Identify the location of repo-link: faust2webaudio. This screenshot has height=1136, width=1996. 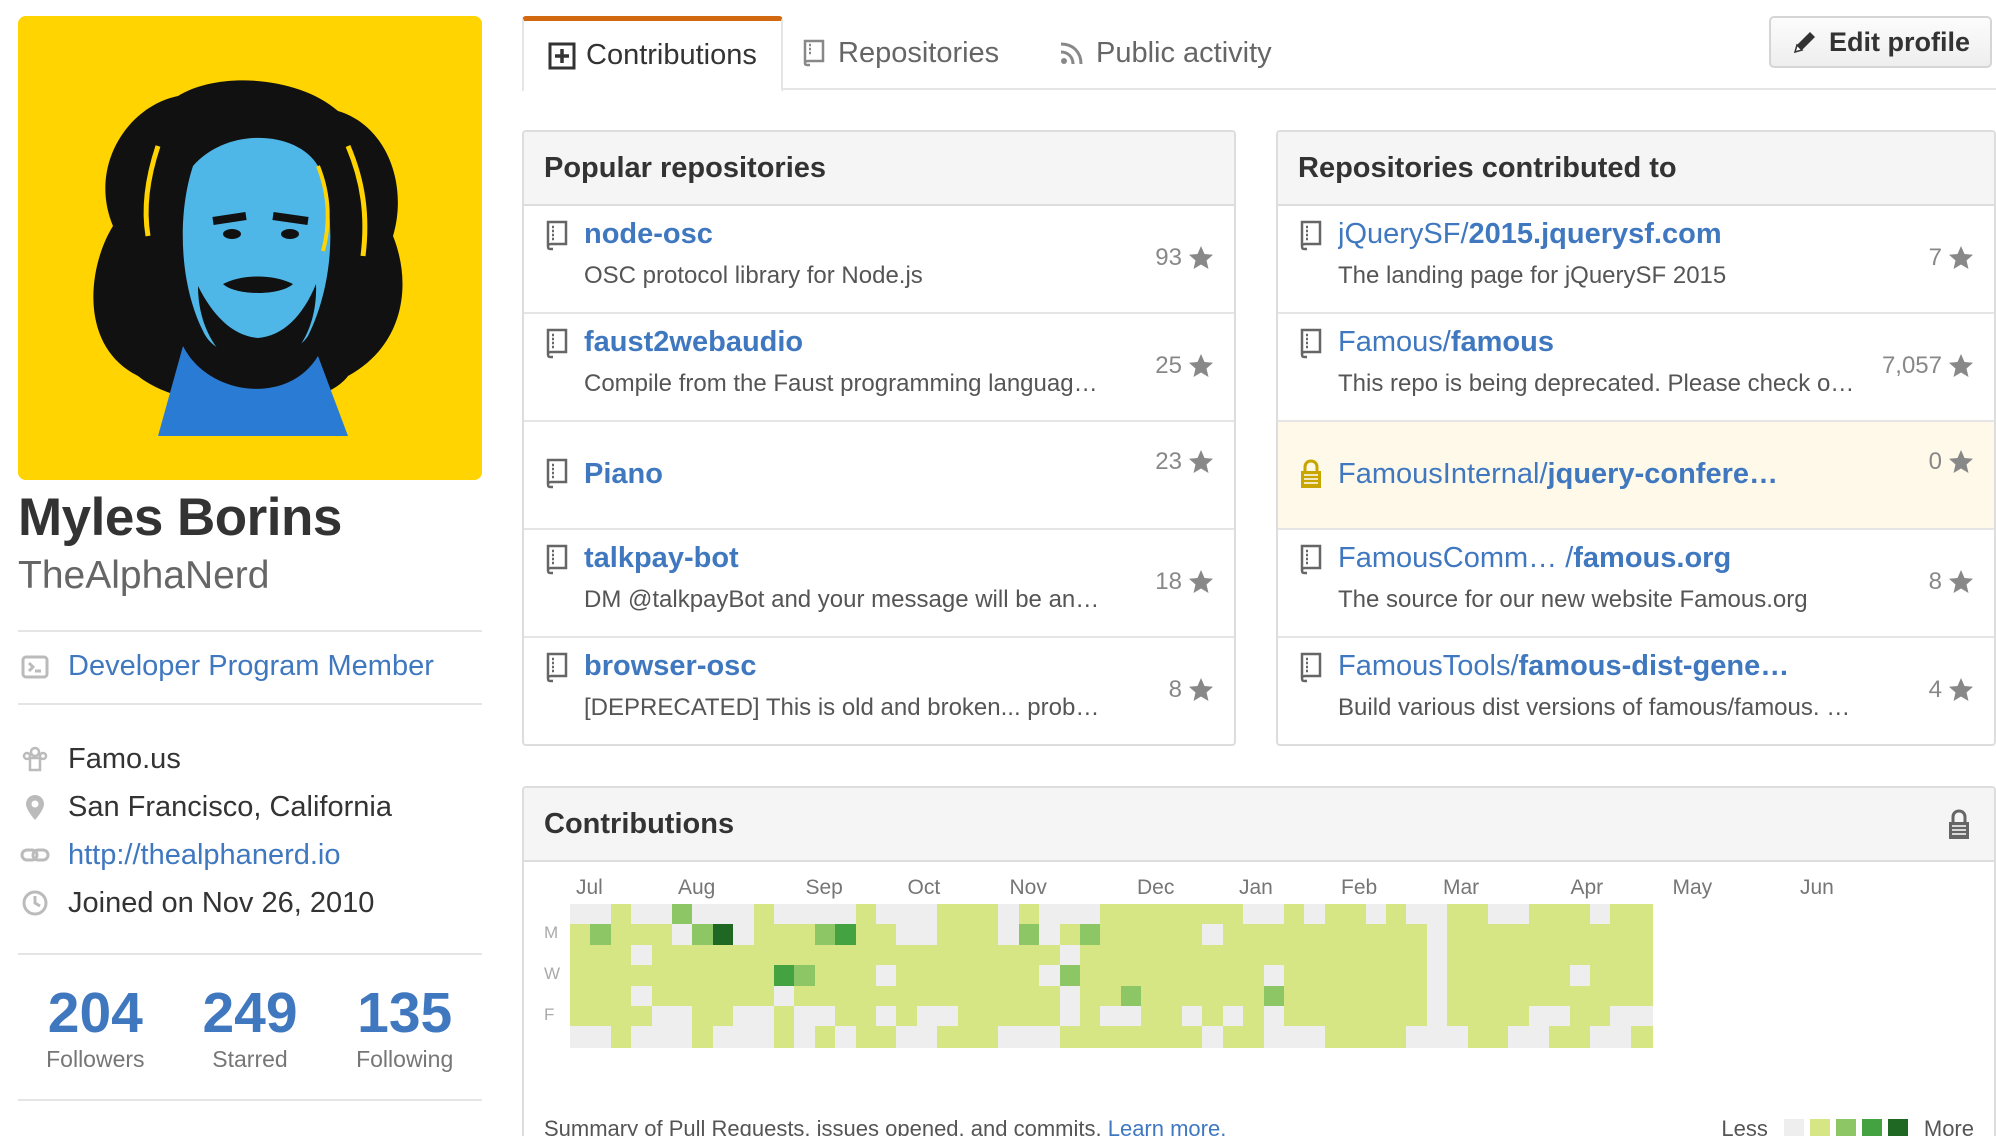
(693, 342).